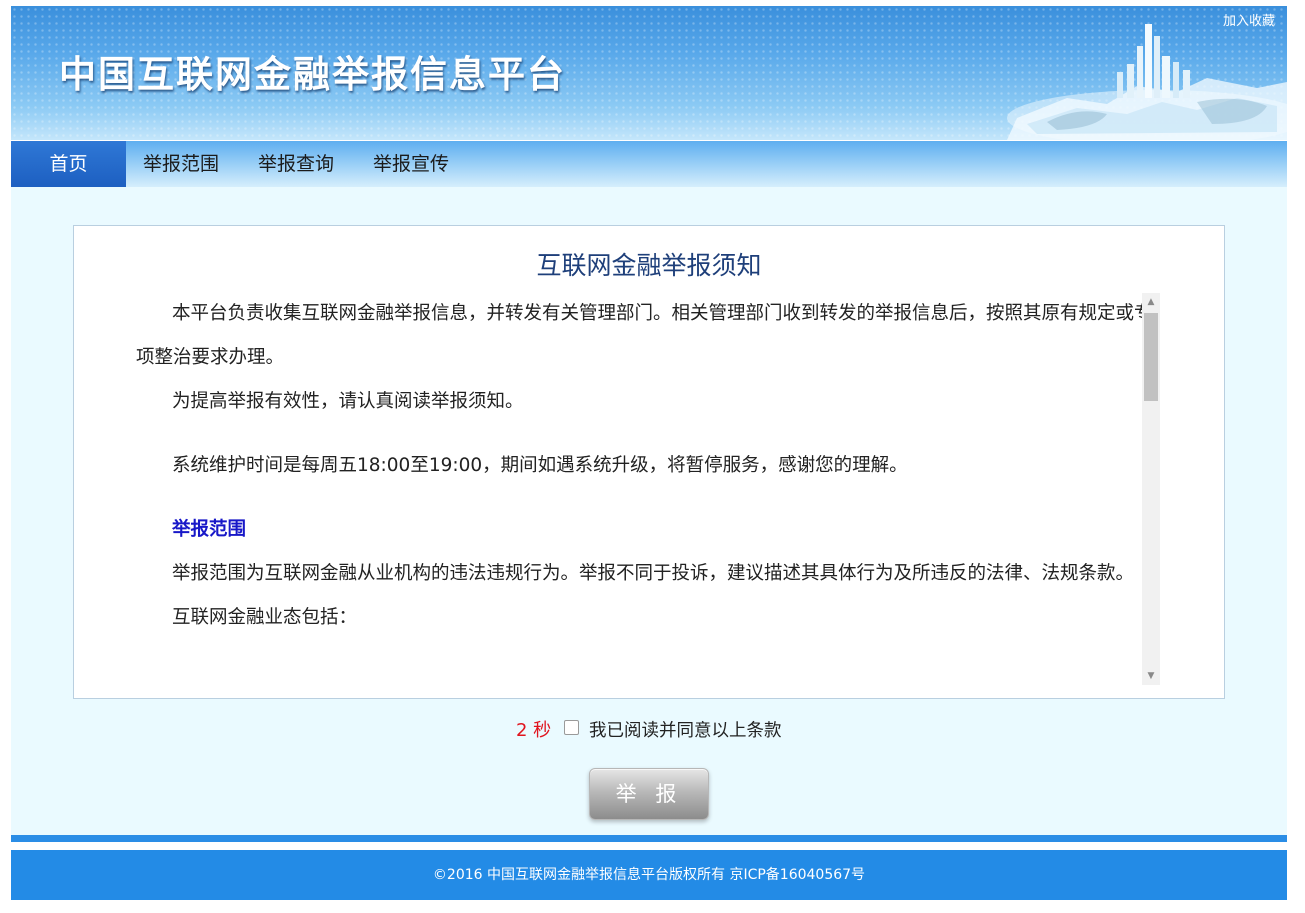  I want to click on site-title: 中国互联网金融举报信息平台, so click(312, 74).